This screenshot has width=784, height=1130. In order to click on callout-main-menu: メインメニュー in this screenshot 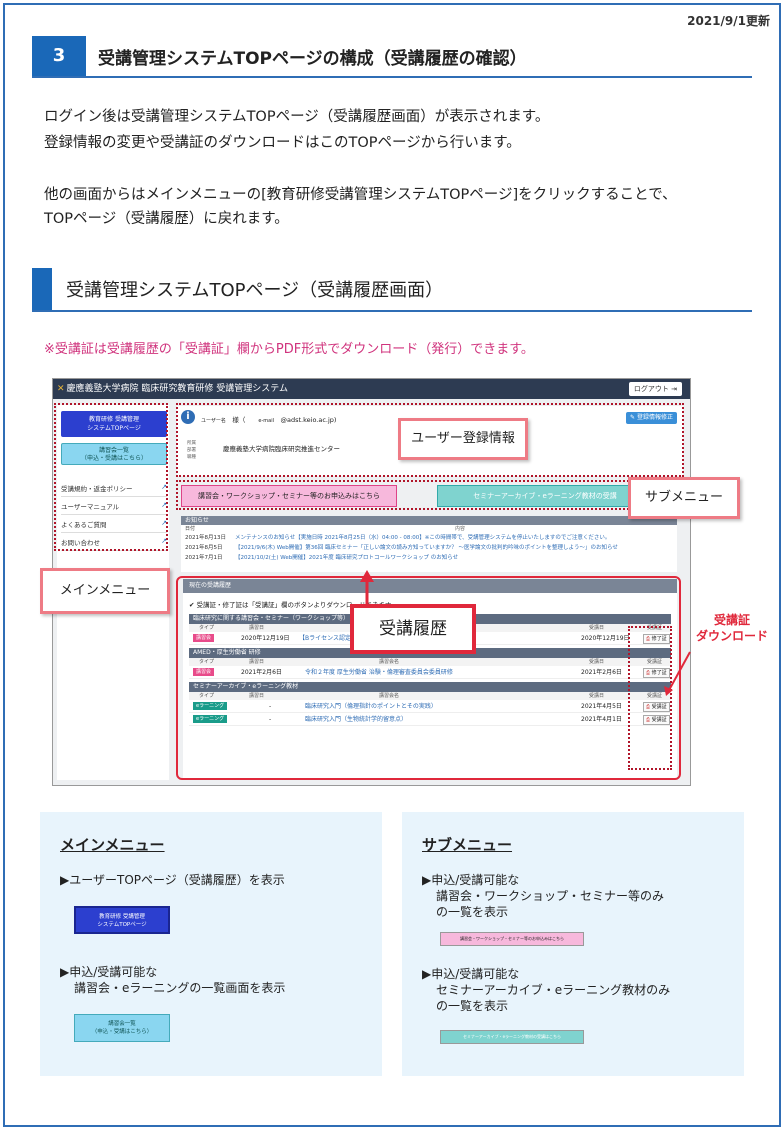, I will do `click(105, 591)`.